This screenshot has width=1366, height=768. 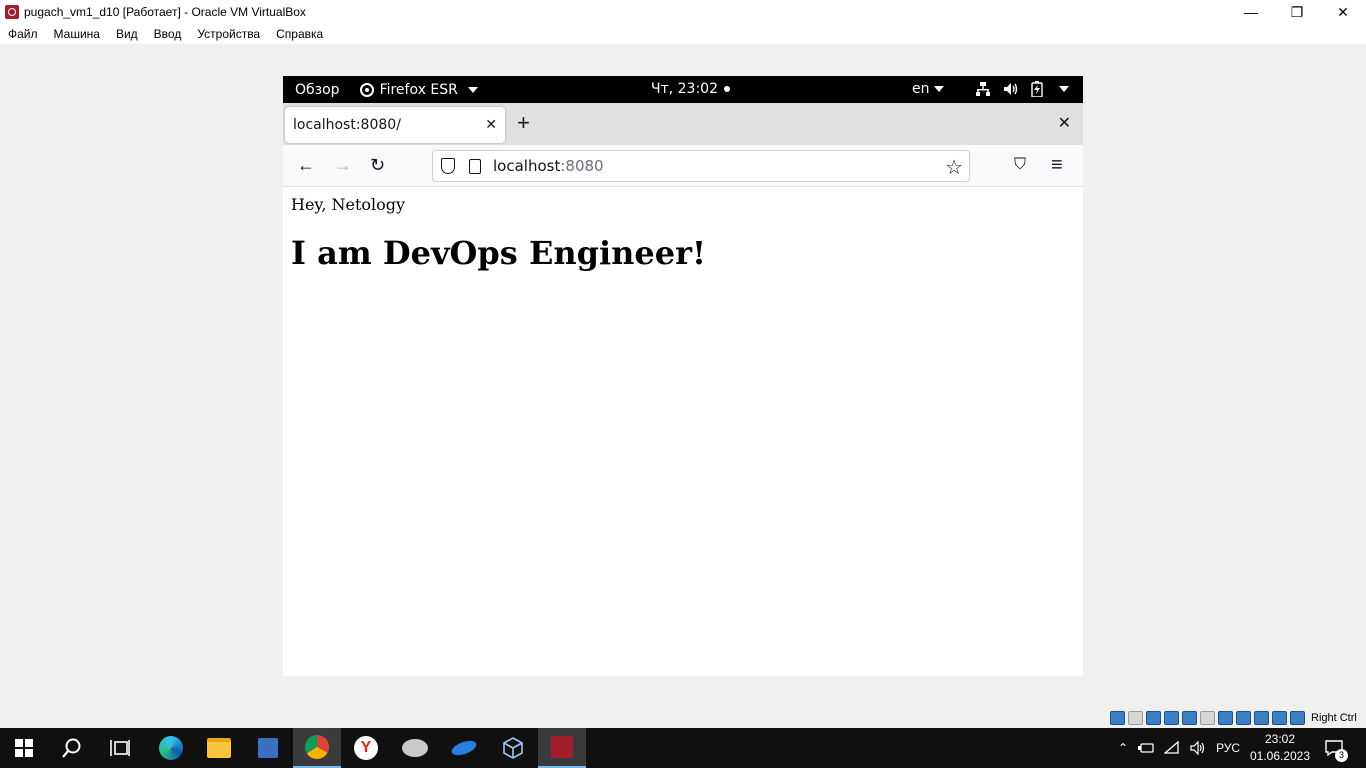 I want to click on gnome-top-bar: Обзор Firefox ESR Чт, 23:02 en, so click(x=683, y=89).